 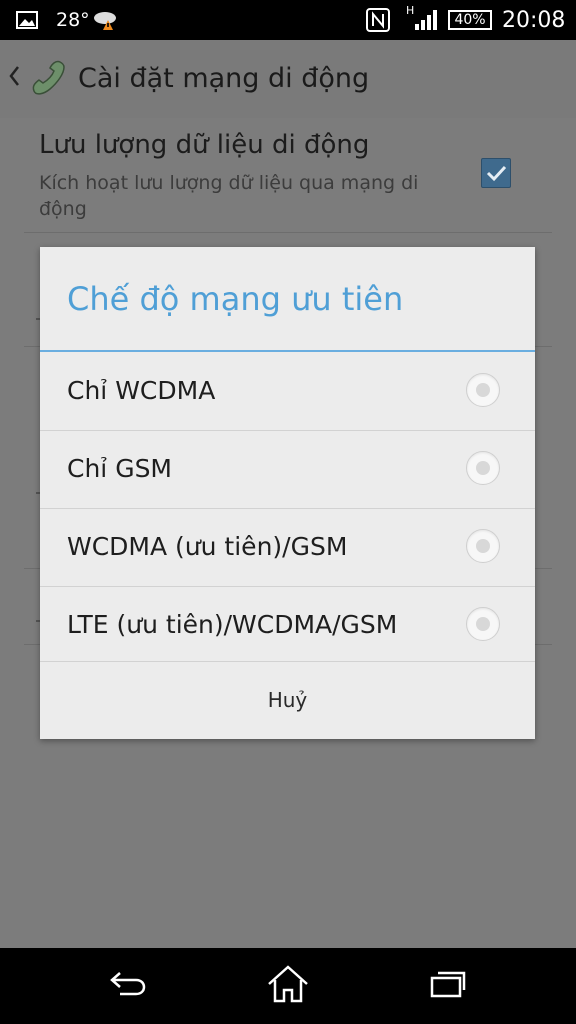 I want to click on cancel-button: Huỷ, so click(x=287, y=700).